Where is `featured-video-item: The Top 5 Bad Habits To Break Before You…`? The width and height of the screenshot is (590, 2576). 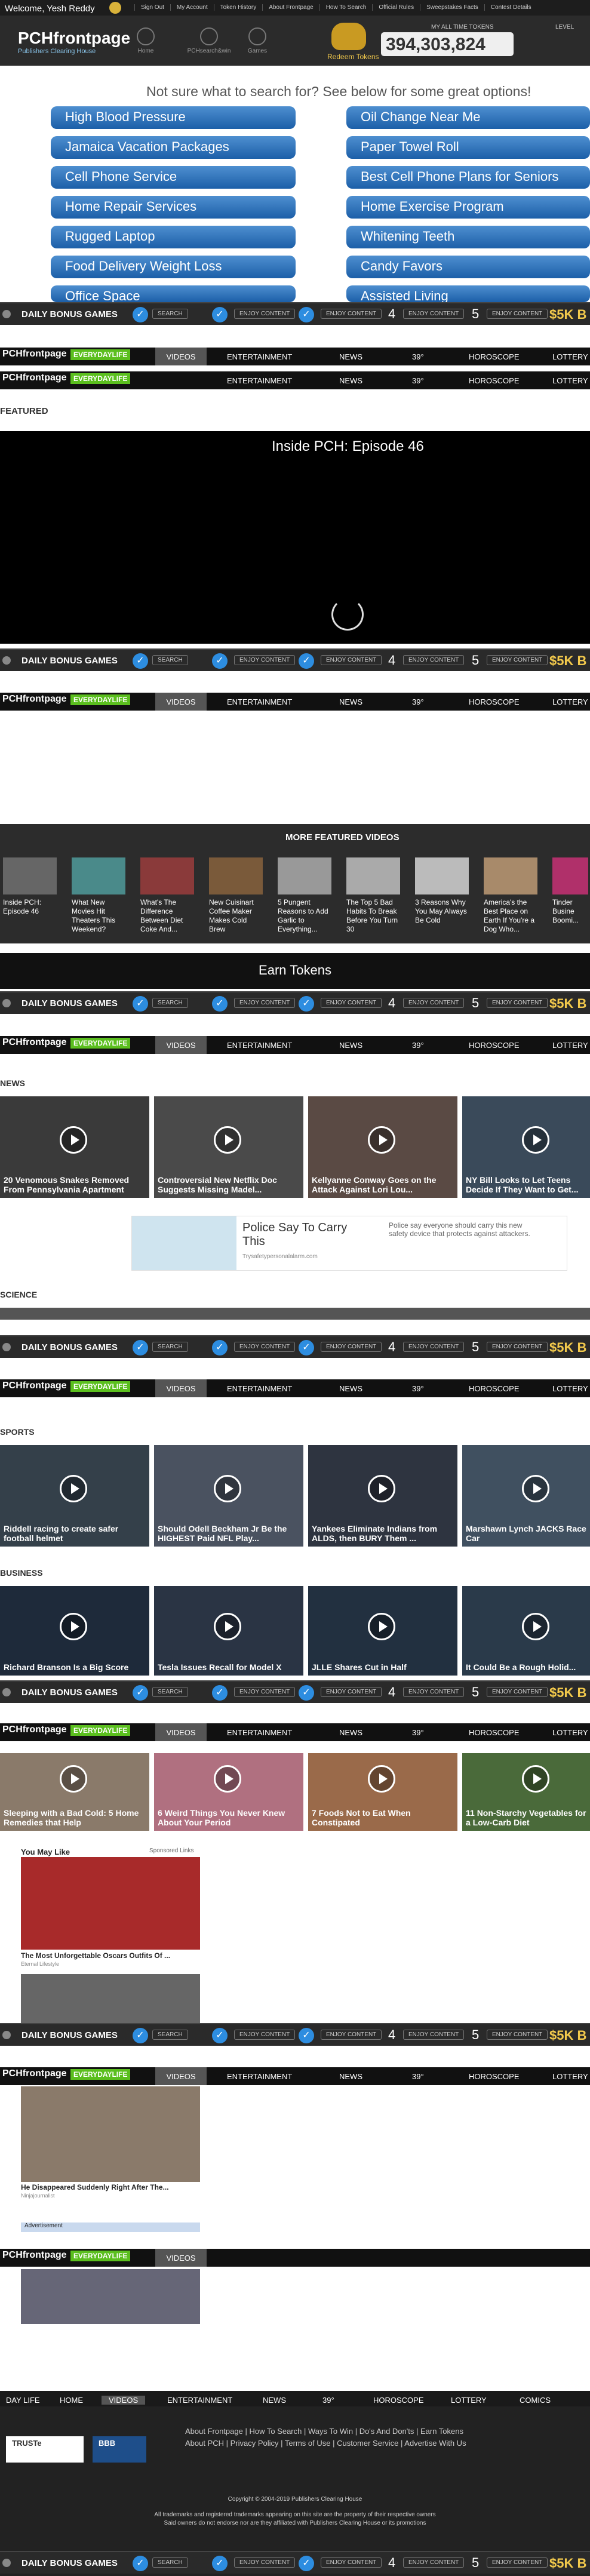
featured-video-item: The Top 5 Bad Habits To Break Before You… is located at coordinates (373, 895).